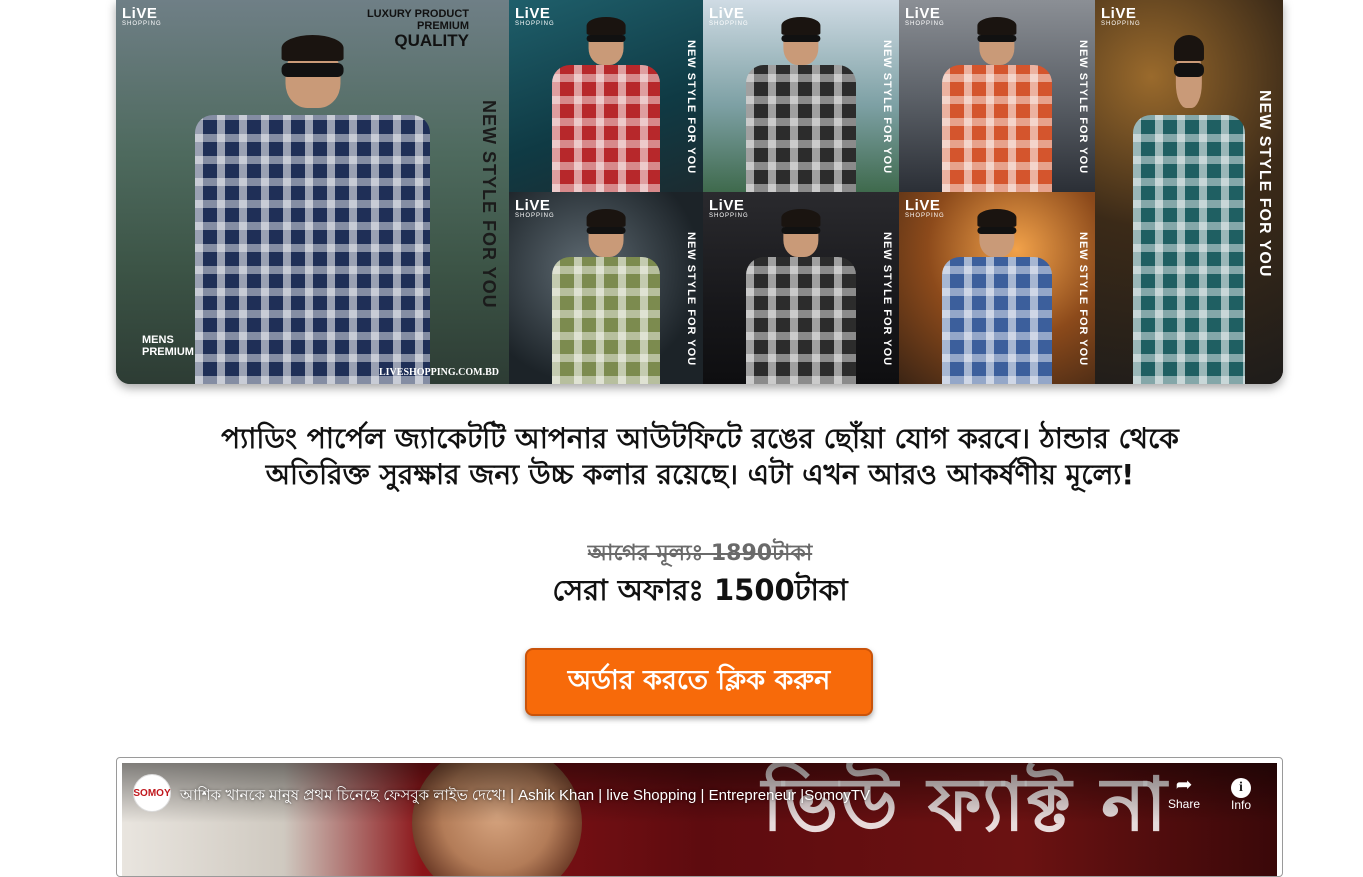 The width and height of the screenshot is (1363, 877). What do you see at coordinates (1240, 805) in the screenshot?
I see `info-label: Info` at bounding box center [1240, 805].